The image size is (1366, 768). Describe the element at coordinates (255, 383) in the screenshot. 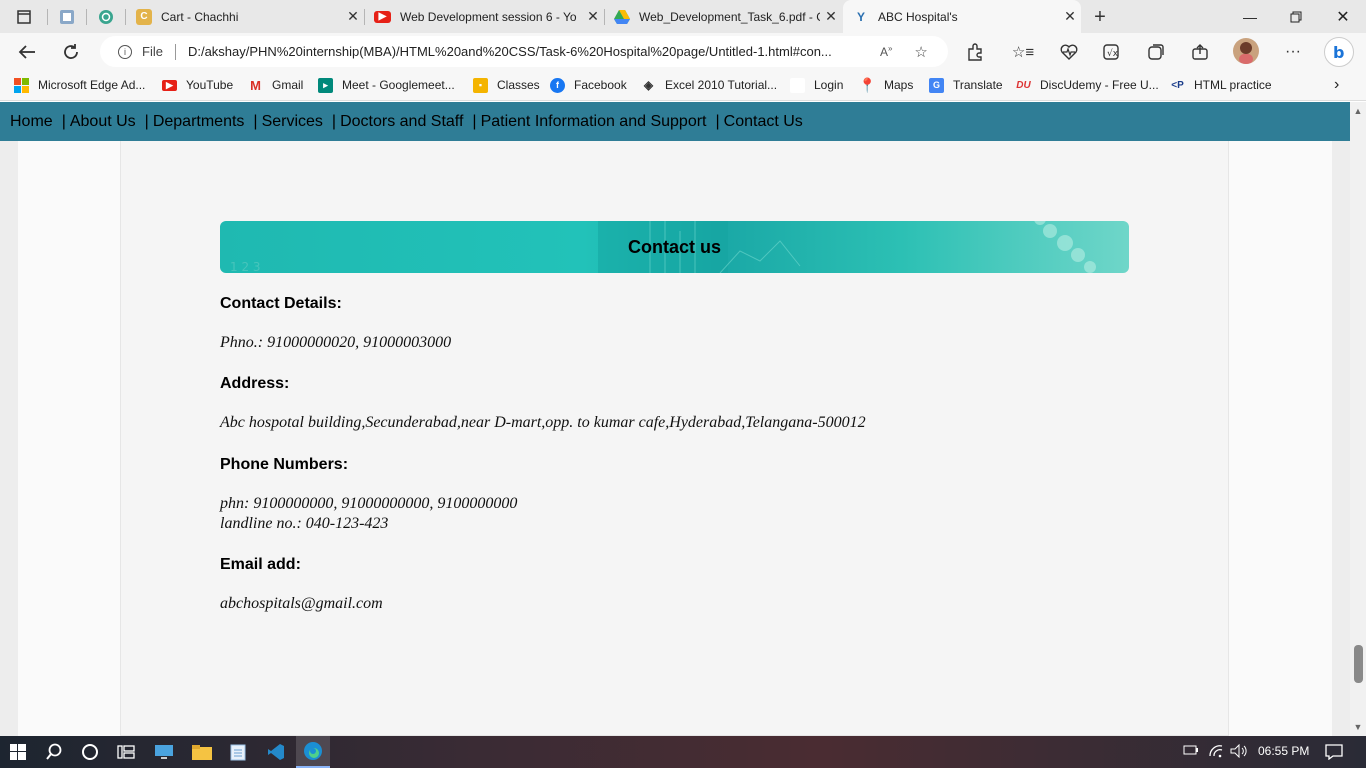

I see `address-heading: Address:` at that location.